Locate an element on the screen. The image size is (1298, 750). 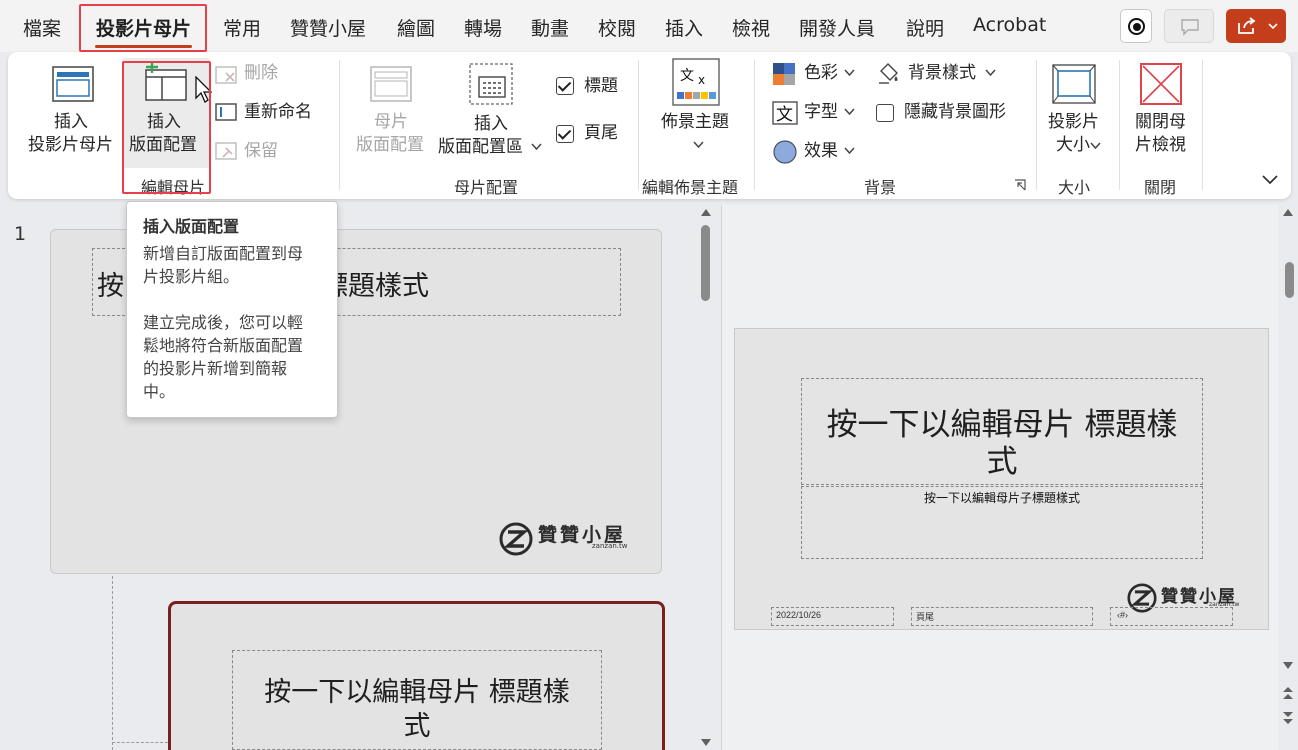
pane-divider is located at coordinates (721, 477).